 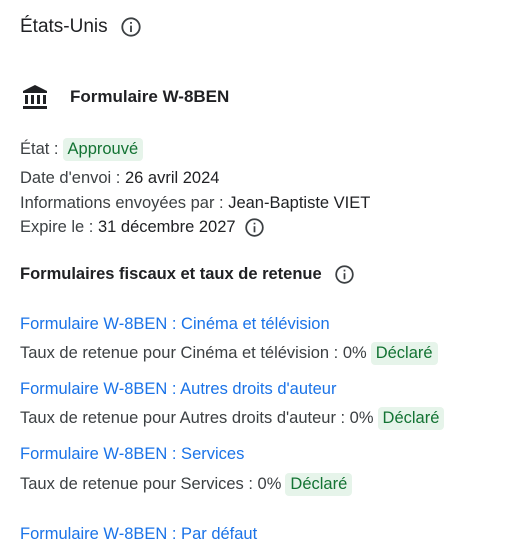 I want to click on status-row: État : Approuvé, so click(x=82, y=149).